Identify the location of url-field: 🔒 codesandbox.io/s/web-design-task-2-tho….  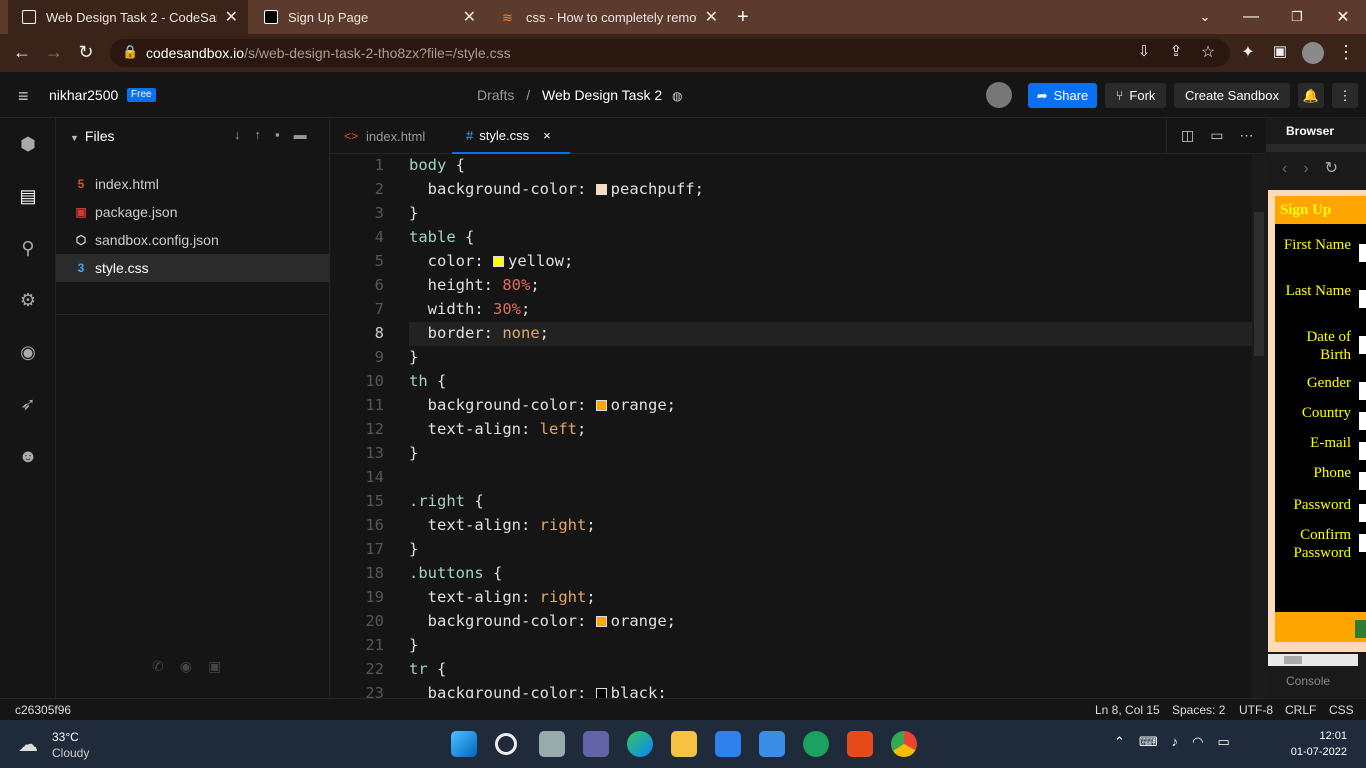
(670, 53).